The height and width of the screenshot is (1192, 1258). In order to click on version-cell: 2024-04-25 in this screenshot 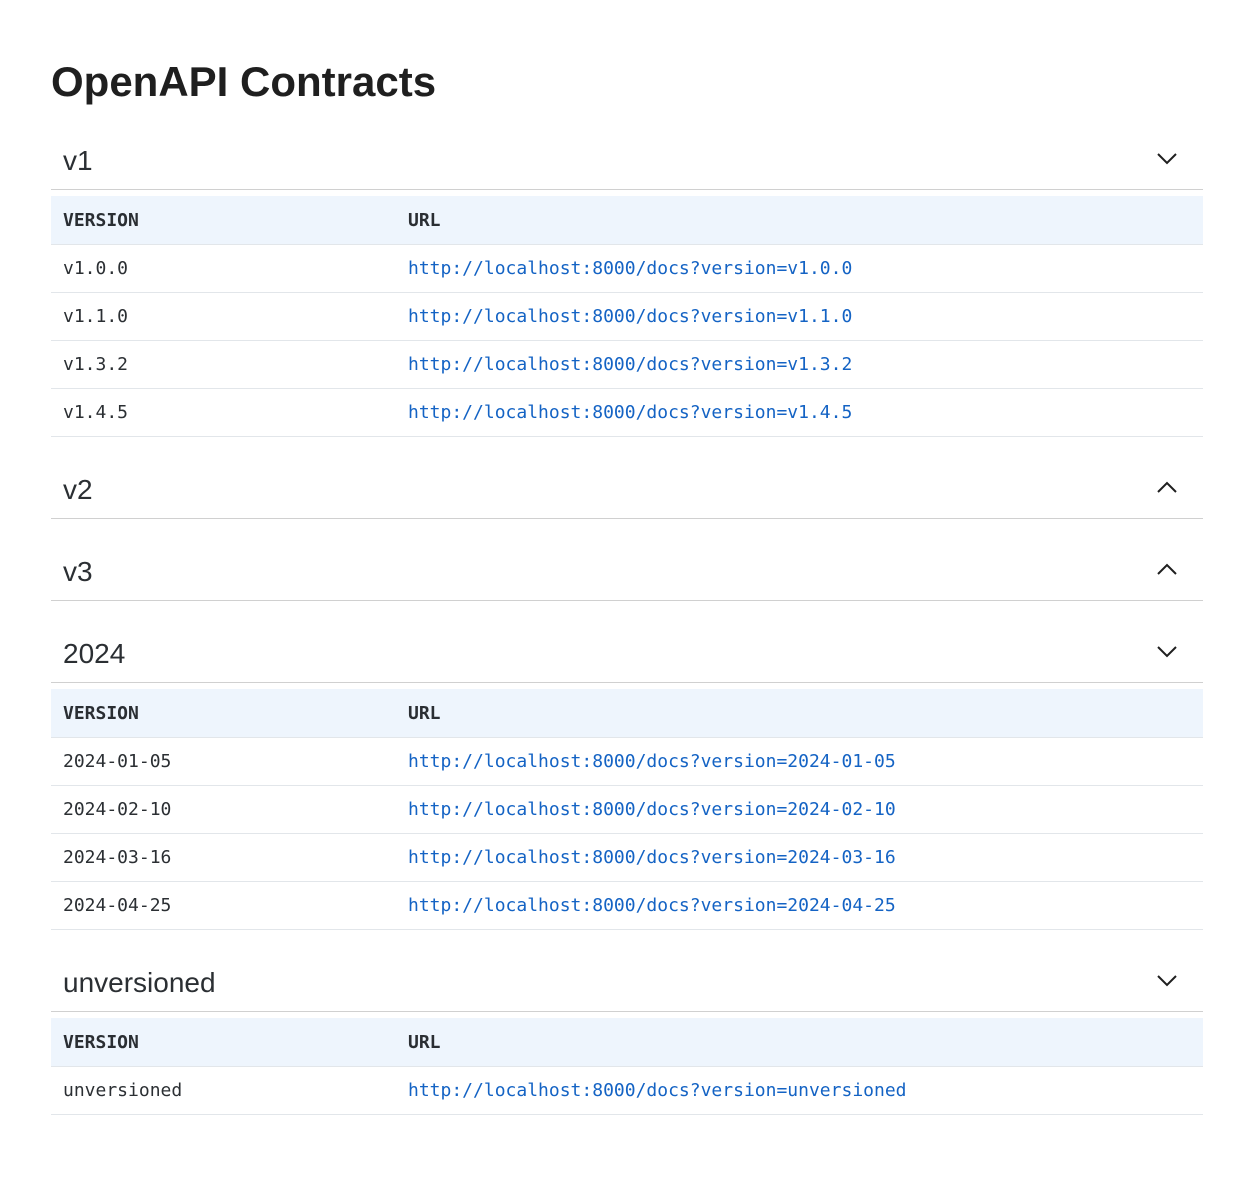, I will do `click(223, 905)`.